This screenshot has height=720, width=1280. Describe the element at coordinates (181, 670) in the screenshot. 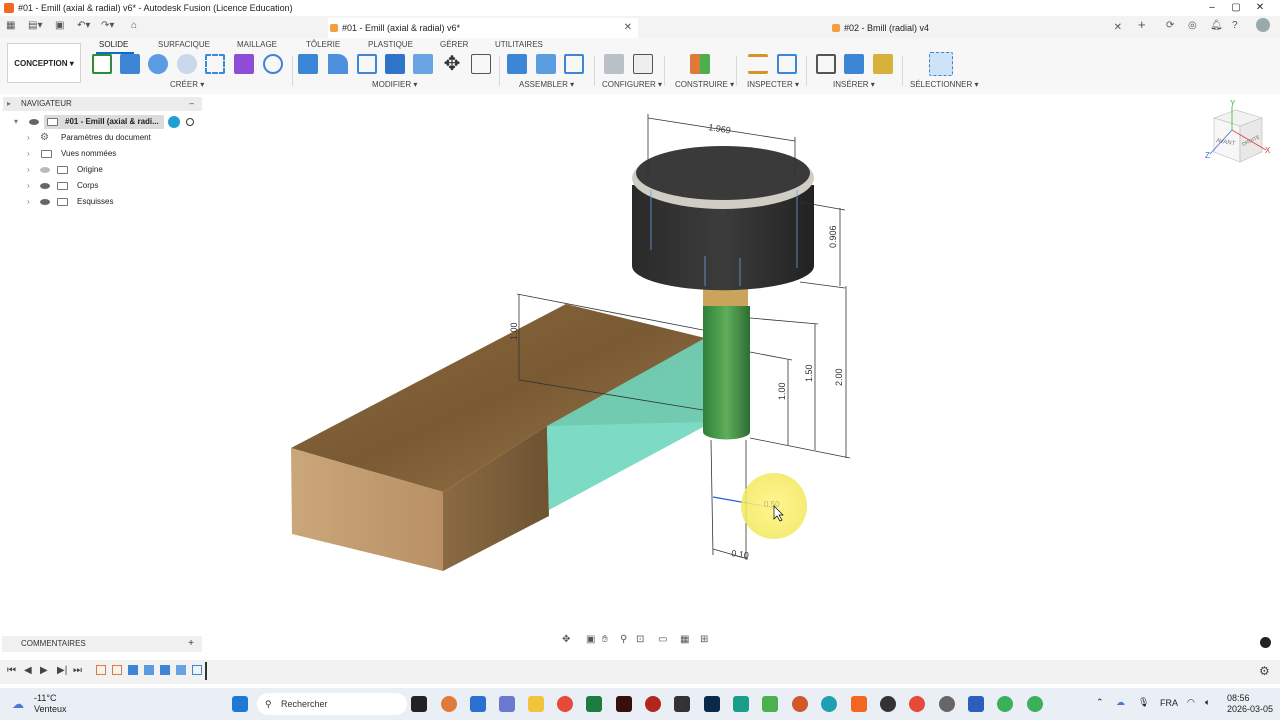

I see `combine-feature-icon` at that location.